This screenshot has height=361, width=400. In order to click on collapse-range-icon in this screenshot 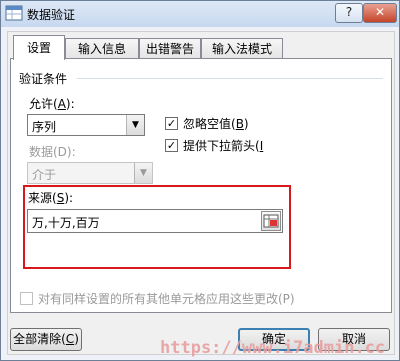, I will do `click(271, 221)`.